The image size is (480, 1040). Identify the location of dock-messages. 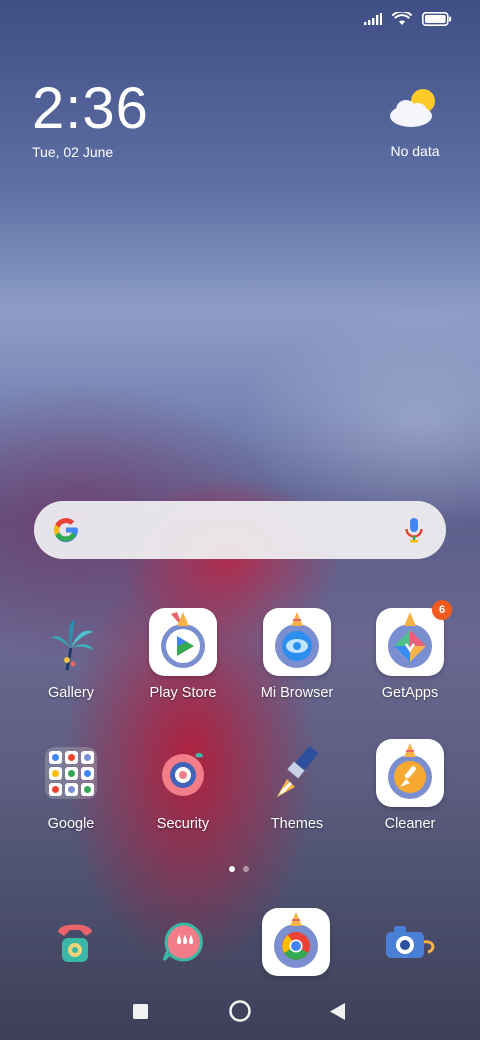
(183, 945).